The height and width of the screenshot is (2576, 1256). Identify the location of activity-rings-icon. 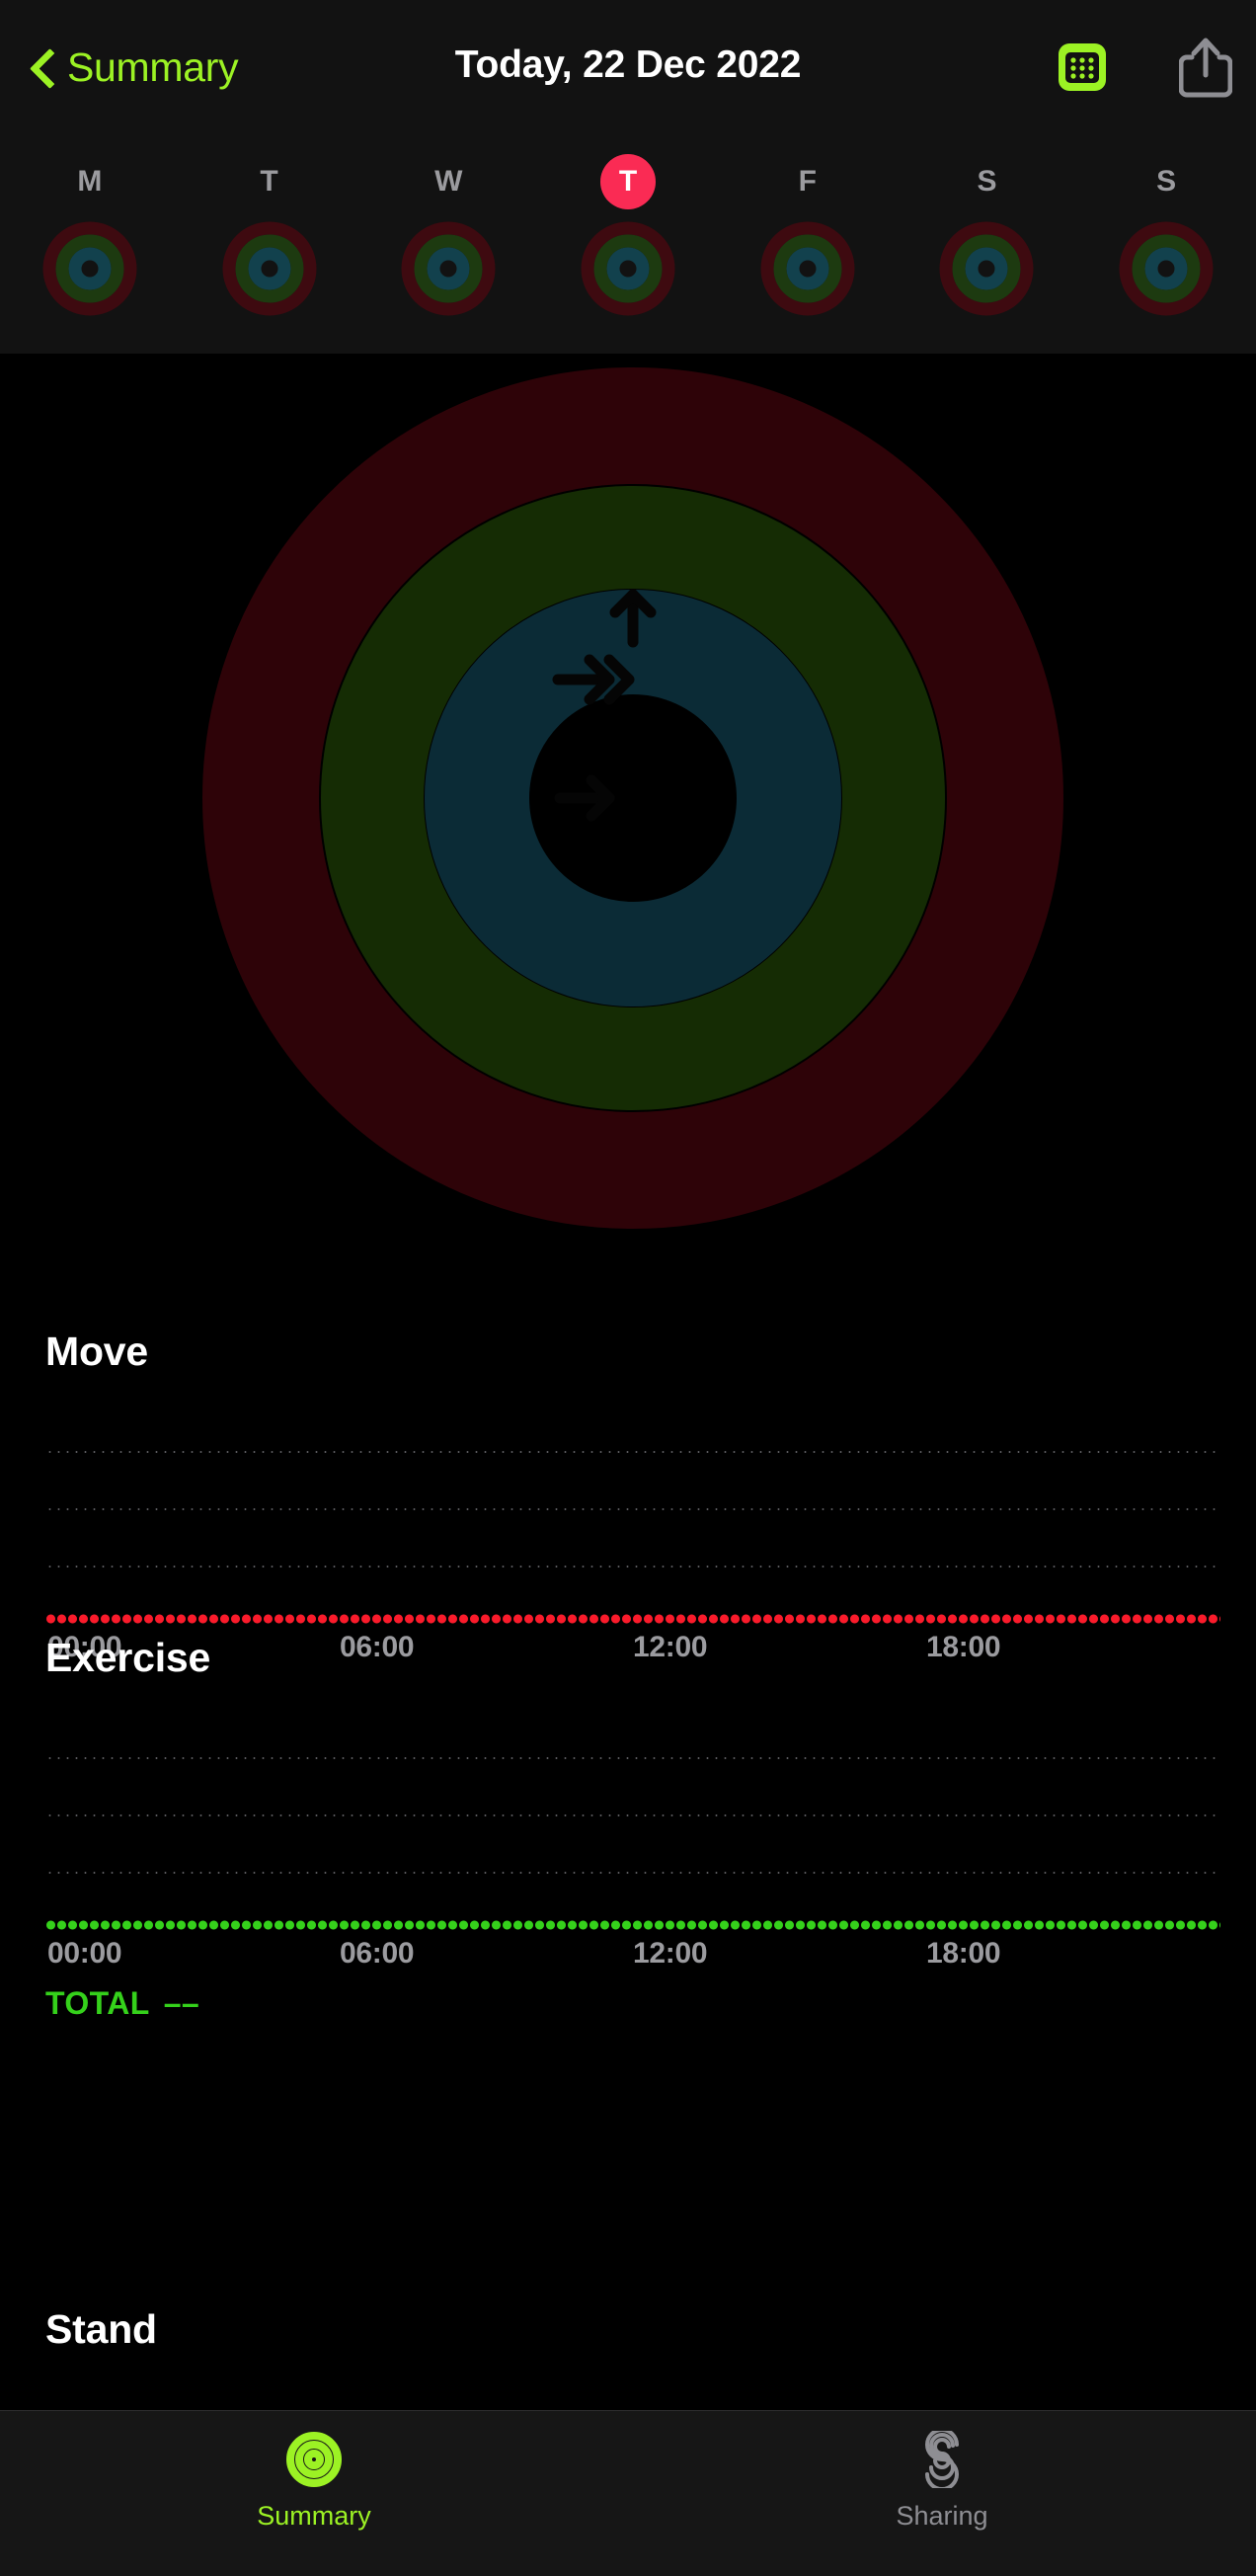
(314, 2462).